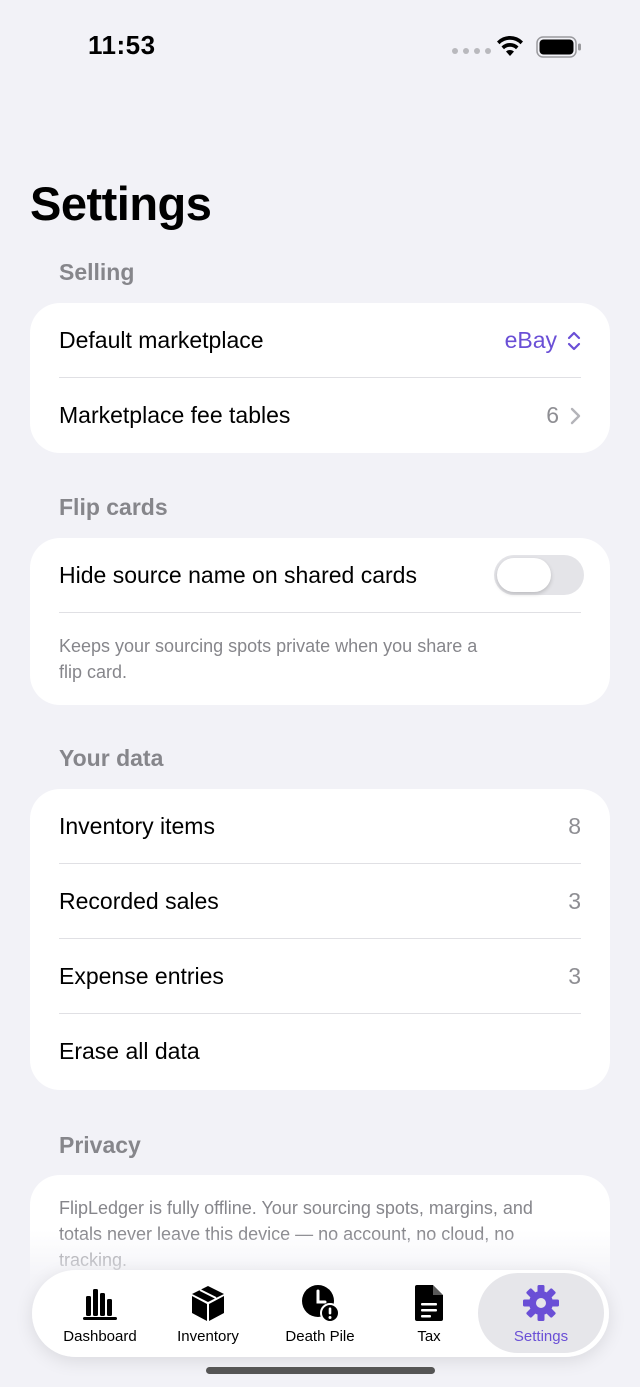 Image resolution: width=640 pixels, height=1387 pixels. I want to click on tab-tax: Tax, so click(429, 1313).